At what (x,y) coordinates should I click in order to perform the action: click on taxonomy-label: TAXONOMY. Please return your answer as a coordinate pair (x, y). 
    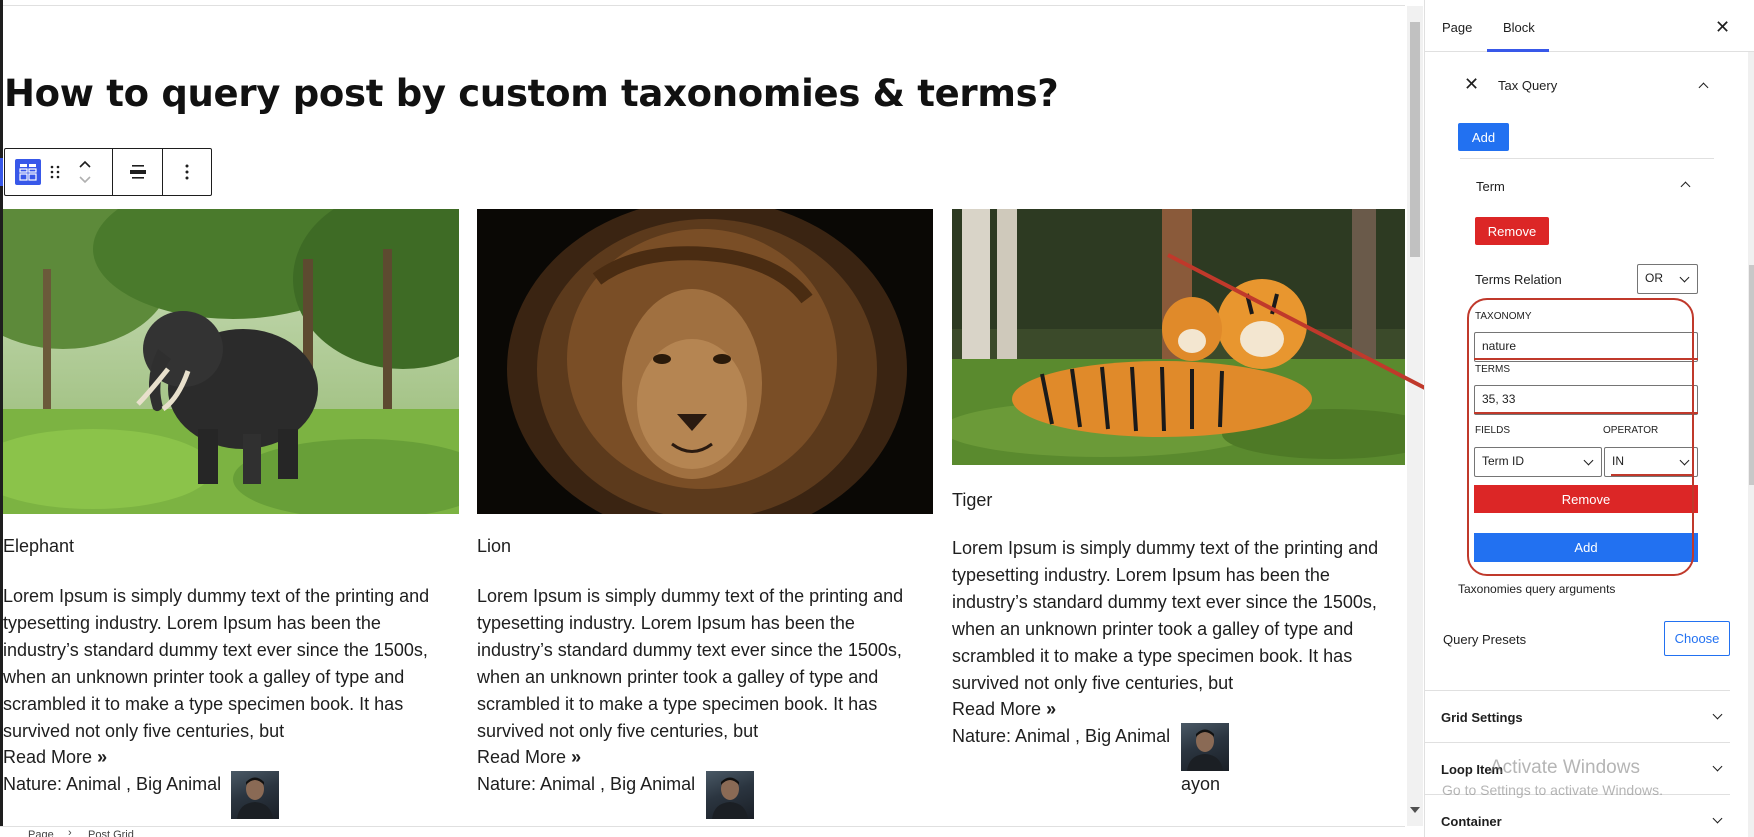
    Looking at the image, I should click on (1503, 316).